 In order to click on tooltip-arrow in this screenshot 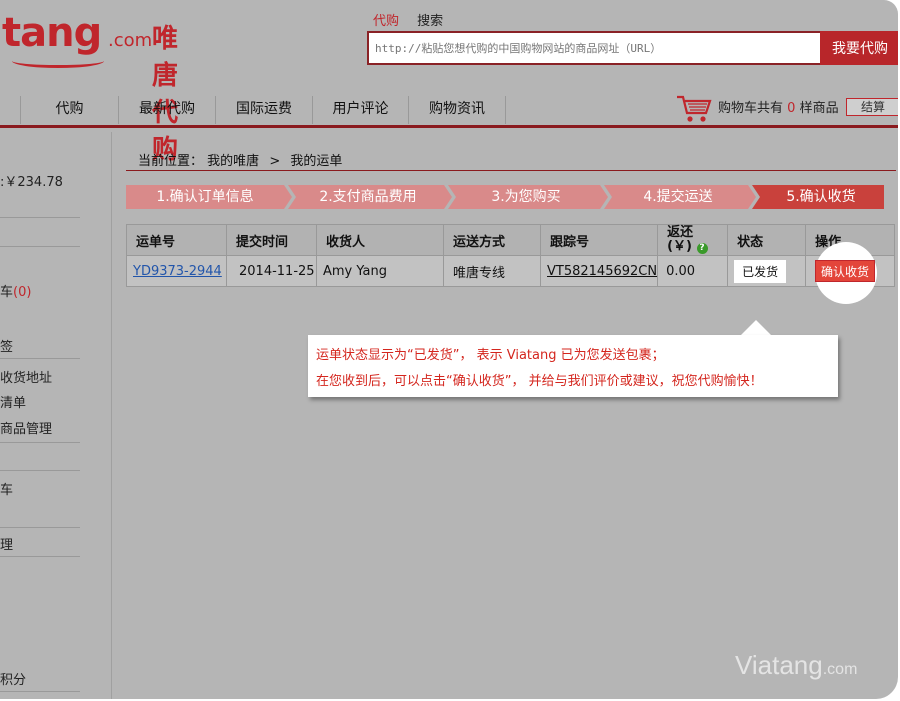, I will do `click(756, 328)`.